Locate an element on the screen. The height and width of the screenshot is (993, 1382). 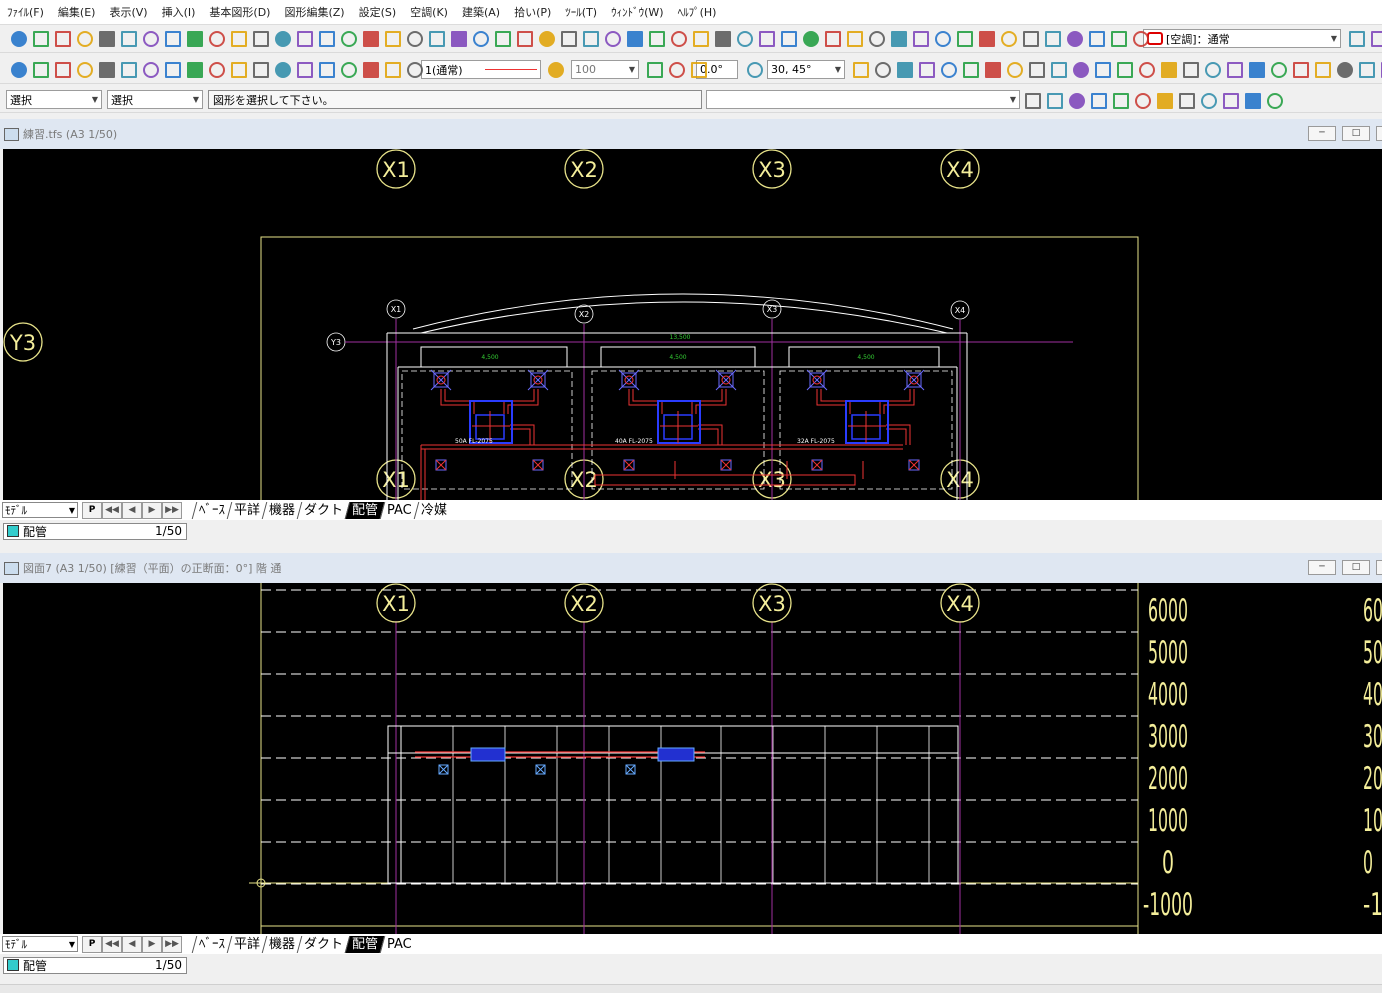
command-combo: ▼ is located at coordinates (863, 99).